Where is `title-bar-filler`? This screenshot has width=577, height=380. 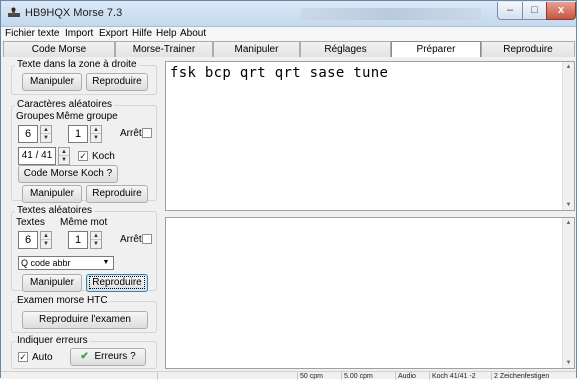
title-bar-filler is located at coordinates (391, 14).